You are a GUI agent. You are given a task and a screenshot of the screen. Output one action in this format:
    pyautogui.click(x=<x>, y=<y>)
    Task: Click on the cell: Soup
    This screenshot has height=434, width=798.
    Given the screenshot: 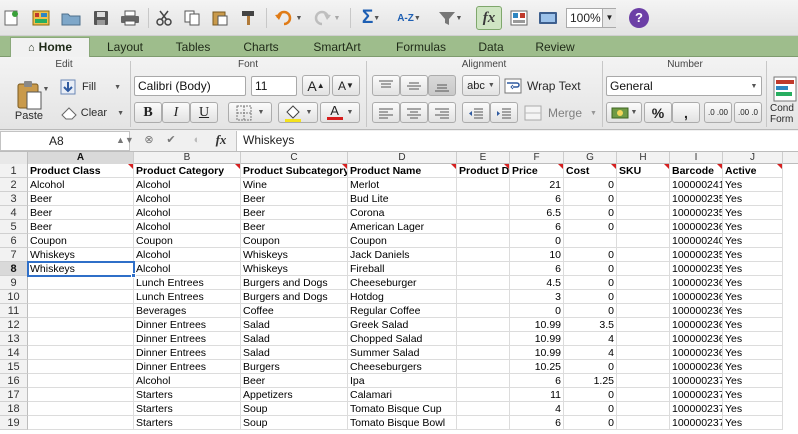 What is the action you would take?
    pyautogui.click(x=294, y=423)
    